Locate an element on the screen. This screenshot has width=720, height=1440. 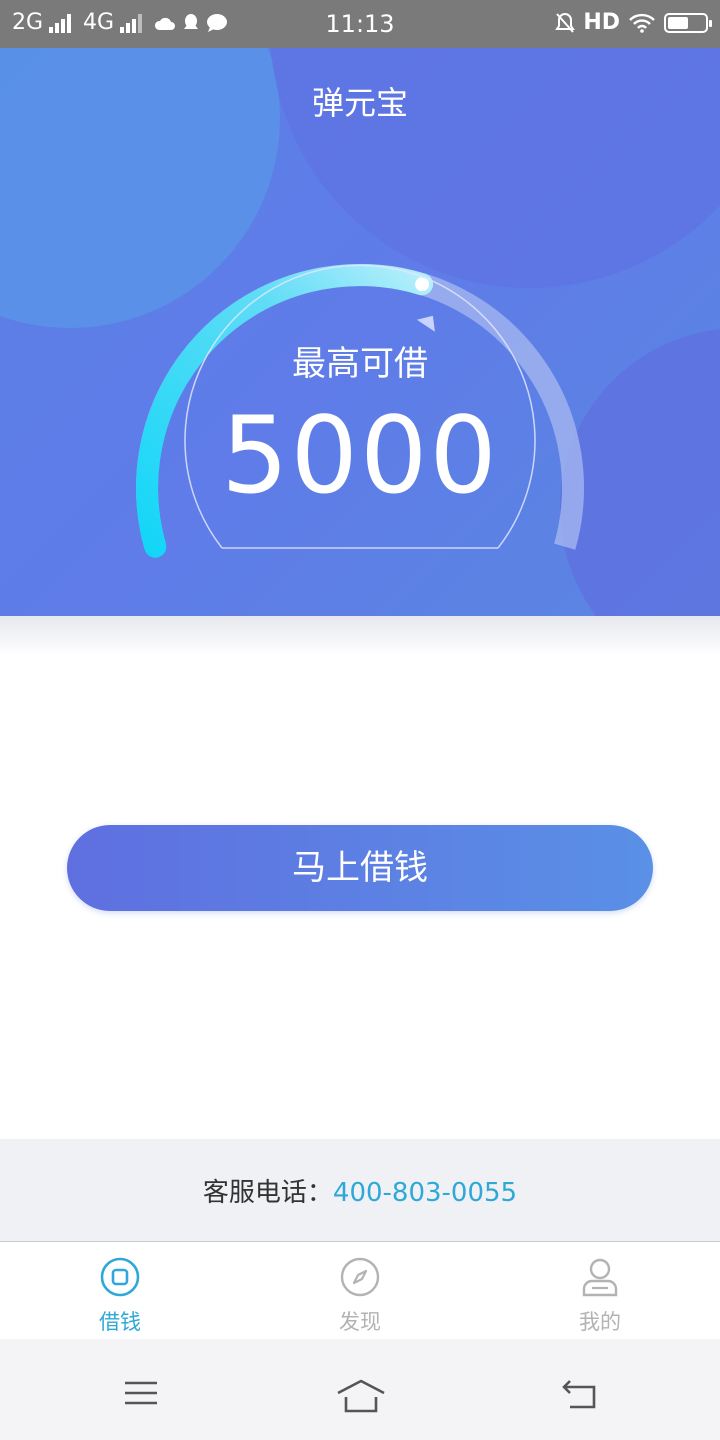
max-loan-amount: 5000 is located at coordinates (360, 455).